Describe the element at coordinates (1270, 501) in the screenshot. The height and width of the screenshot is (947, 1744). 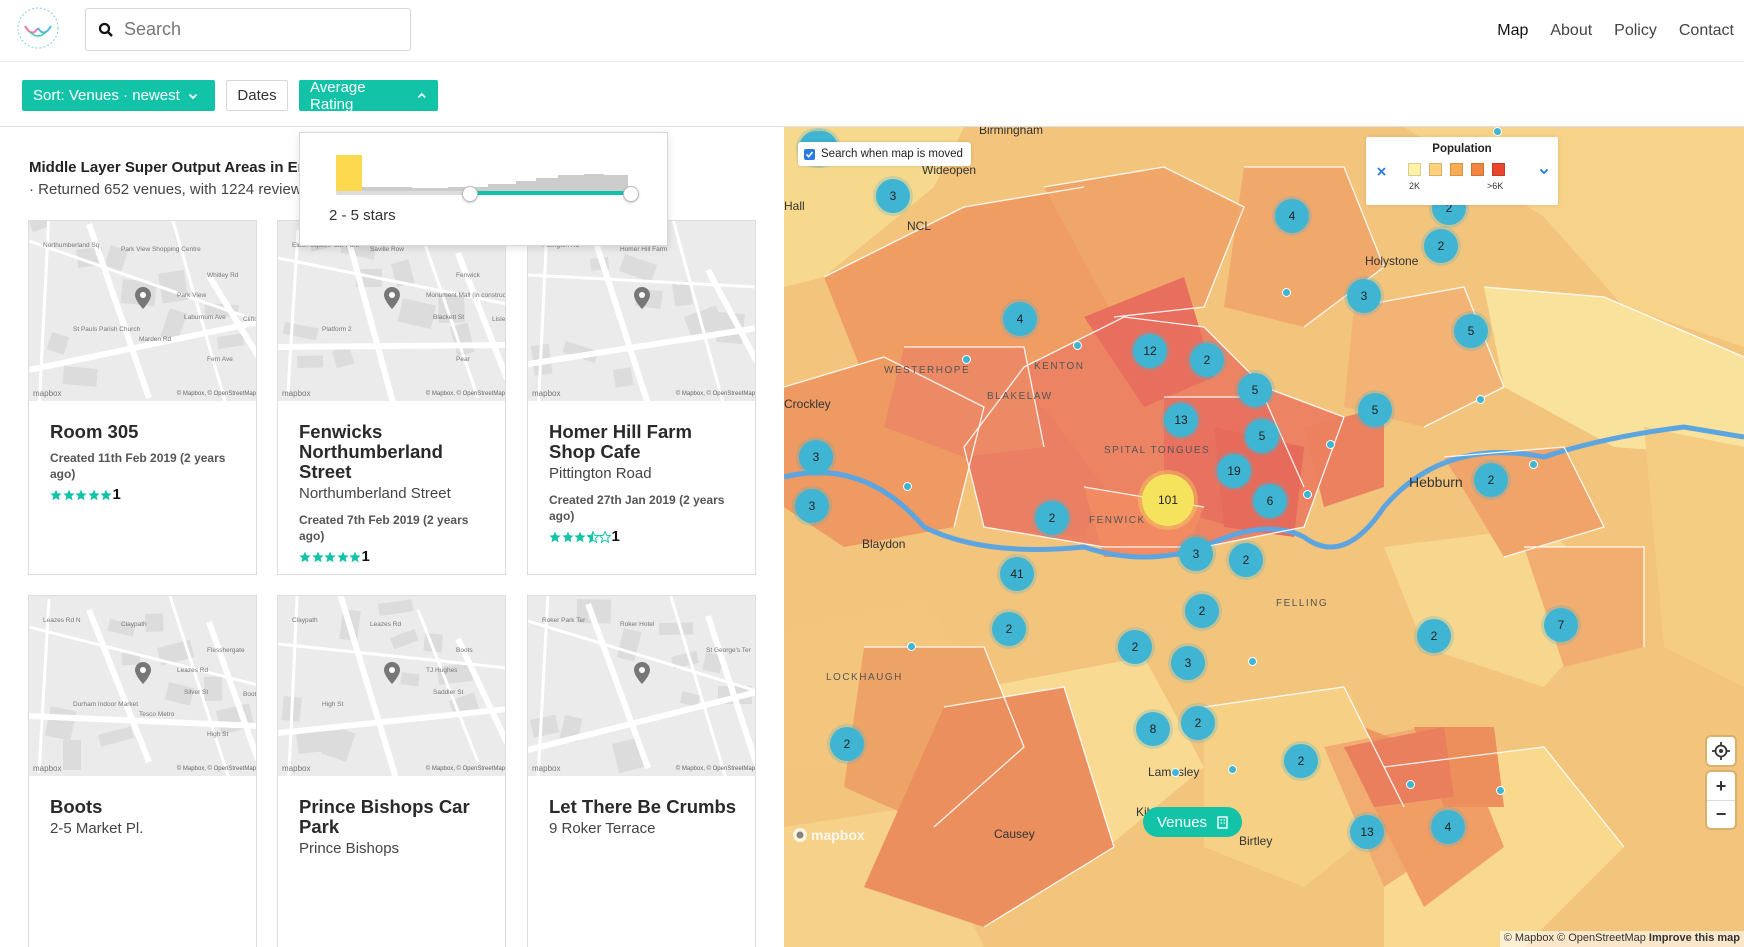
I see `venue-cluster: 6` at that location.